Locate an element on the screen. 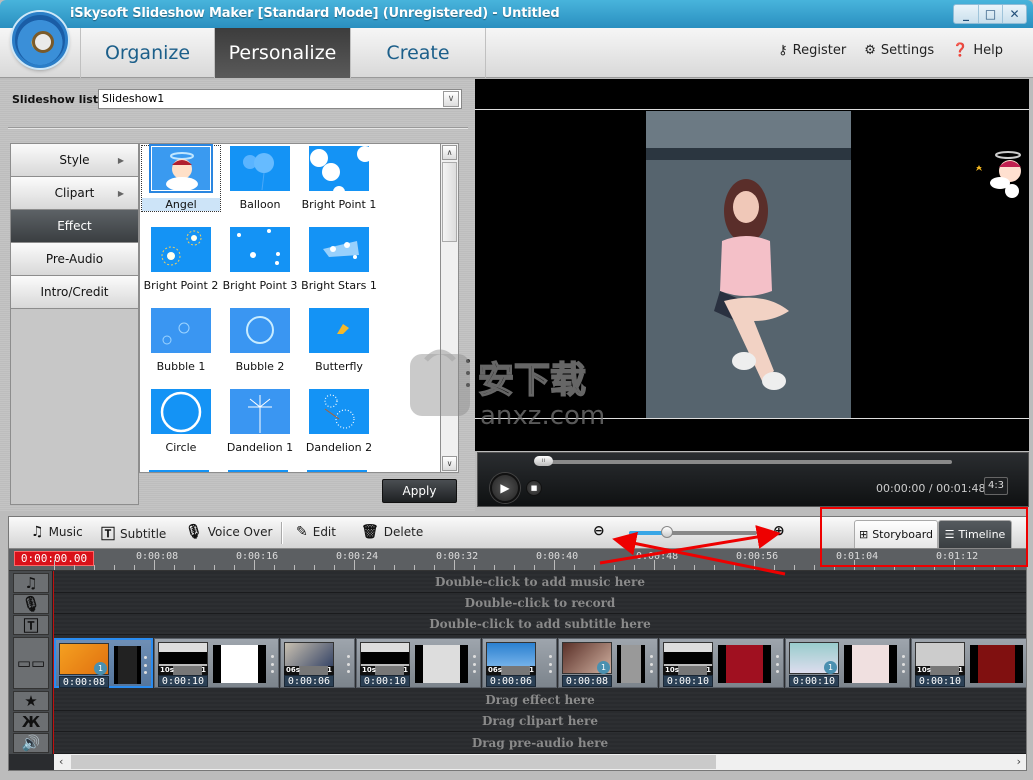 This screenshot has width=1033, height=780. effect-item-balloon: Balloon is located at coordinates (260, 178).